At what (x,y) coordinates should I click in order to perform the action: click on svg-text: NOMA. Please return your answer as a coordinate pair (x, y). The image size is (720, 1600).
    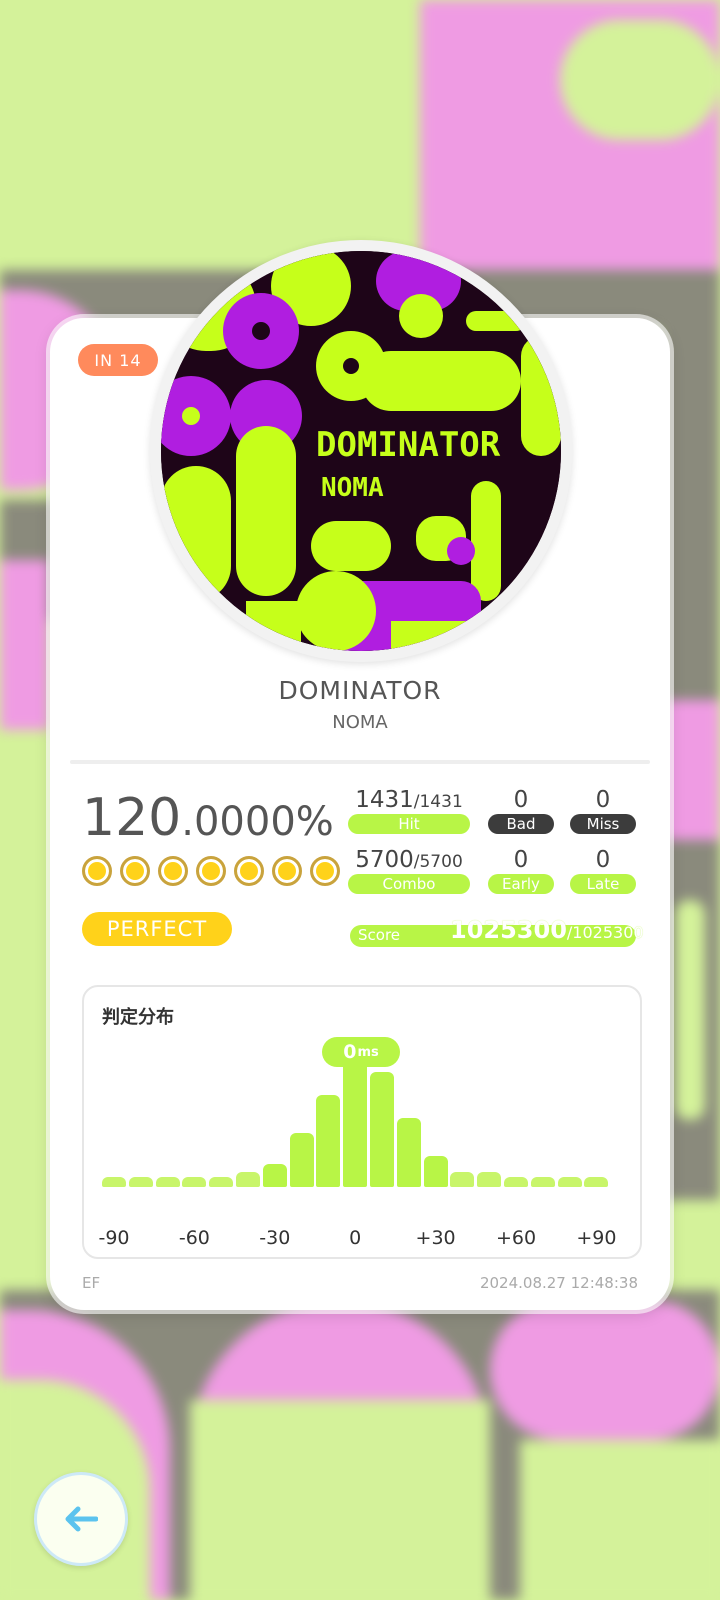
    Looking at the image, I should click on (352, 488).